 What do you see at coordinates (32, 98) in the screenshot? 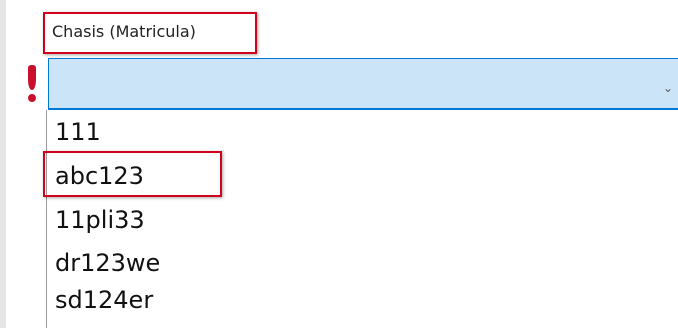
I see `exclamation-dot` at bounding box center [32, 98].